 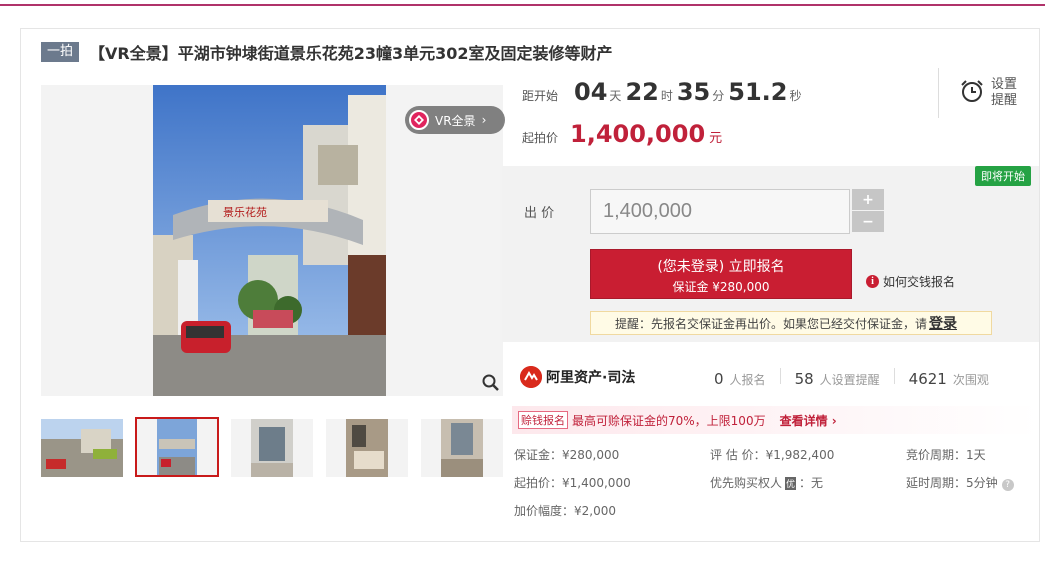 I want to click on delay-period-text: 延时周期：5分钟, so click(x=952, y=483).